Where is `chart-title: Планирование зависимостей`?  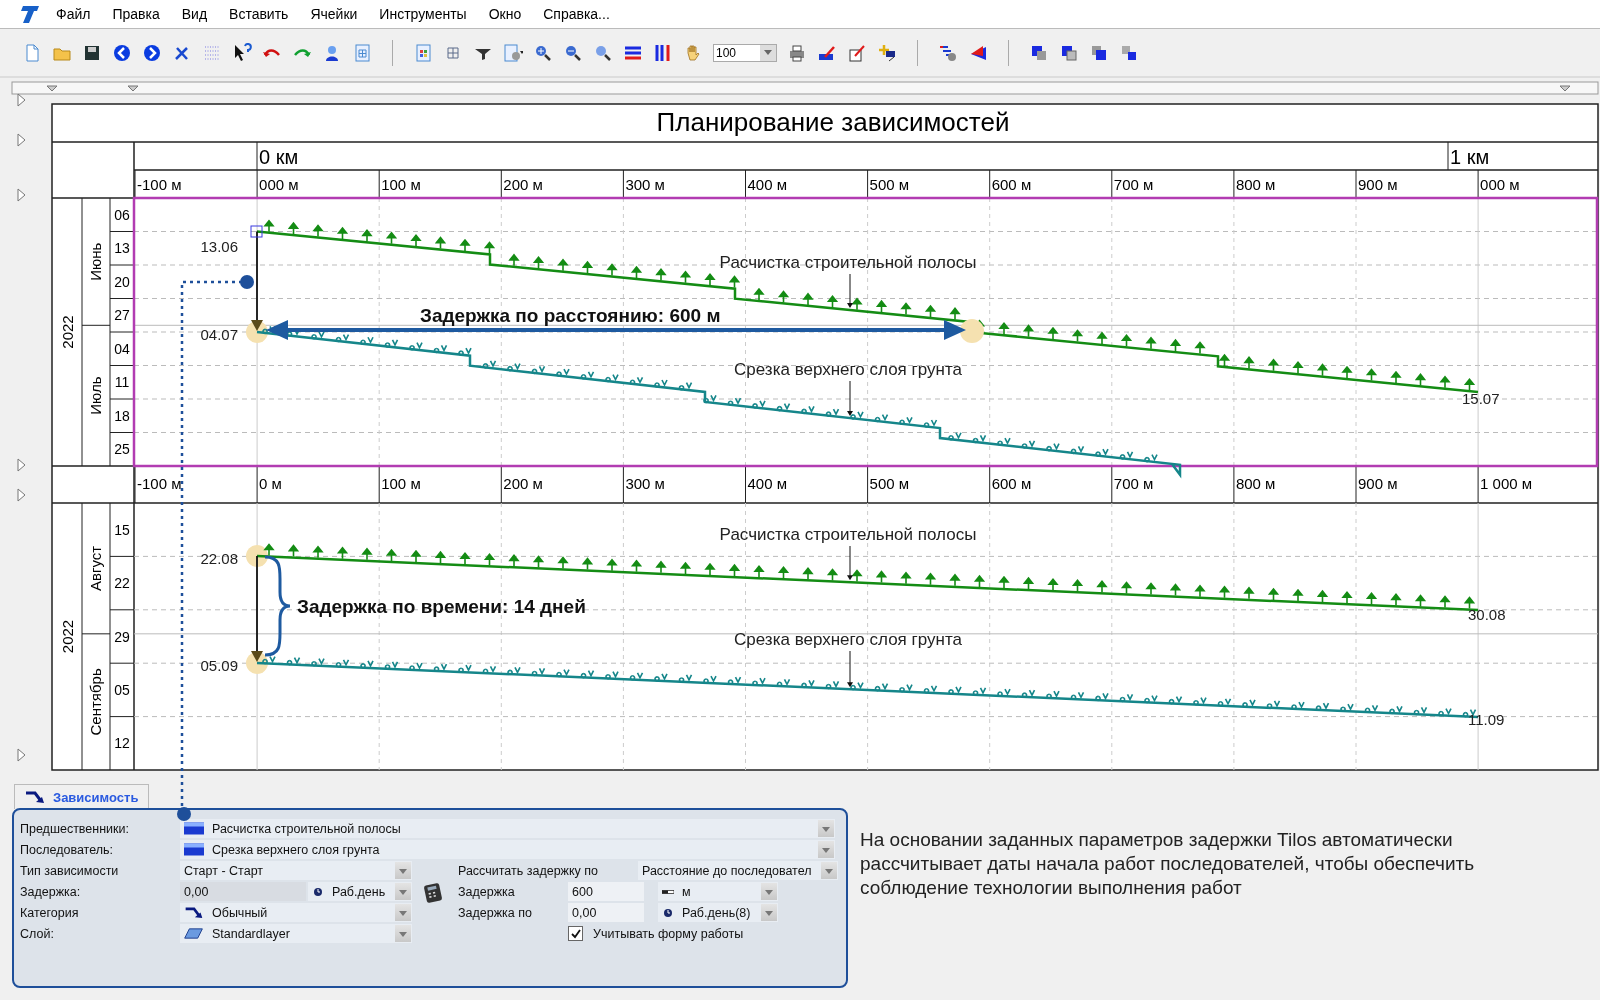 chart-title: Планирование зависимостей is located at coordinates (833, 122).